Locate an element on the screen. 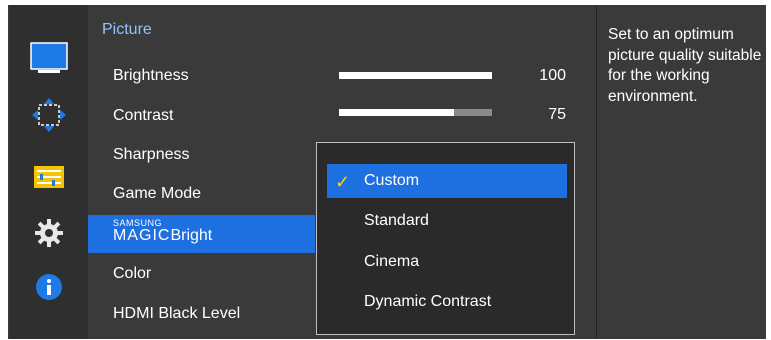 Image resolution: width=771 pixels, height=340 pixels. magic-brand-label: MAGIC is located at coordinates (142, 235).